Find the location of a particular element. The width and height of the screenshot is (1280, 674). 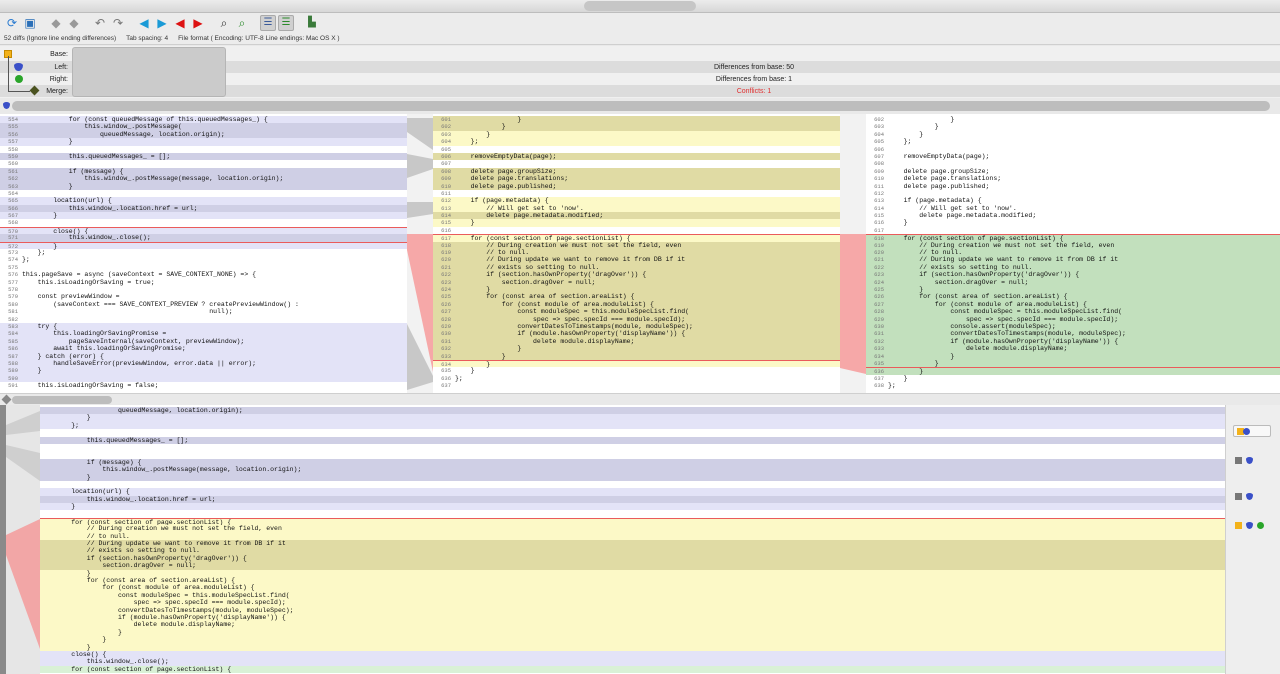

outline-icon: ☰ is located at coordinates (268, 23).